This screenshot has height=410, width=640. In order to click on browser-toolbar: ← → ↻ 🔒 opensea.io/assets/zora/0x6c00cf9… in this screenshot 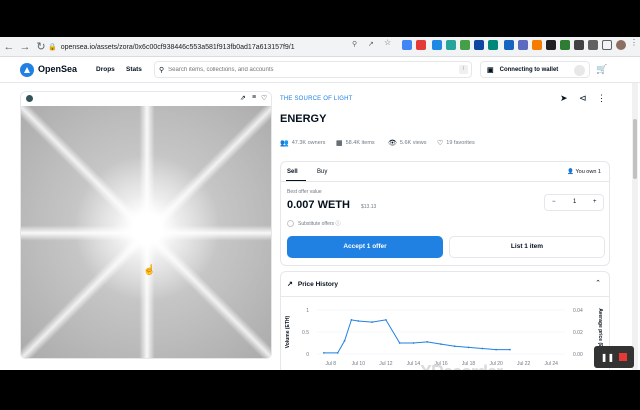, I will do `click(320, 47)`.